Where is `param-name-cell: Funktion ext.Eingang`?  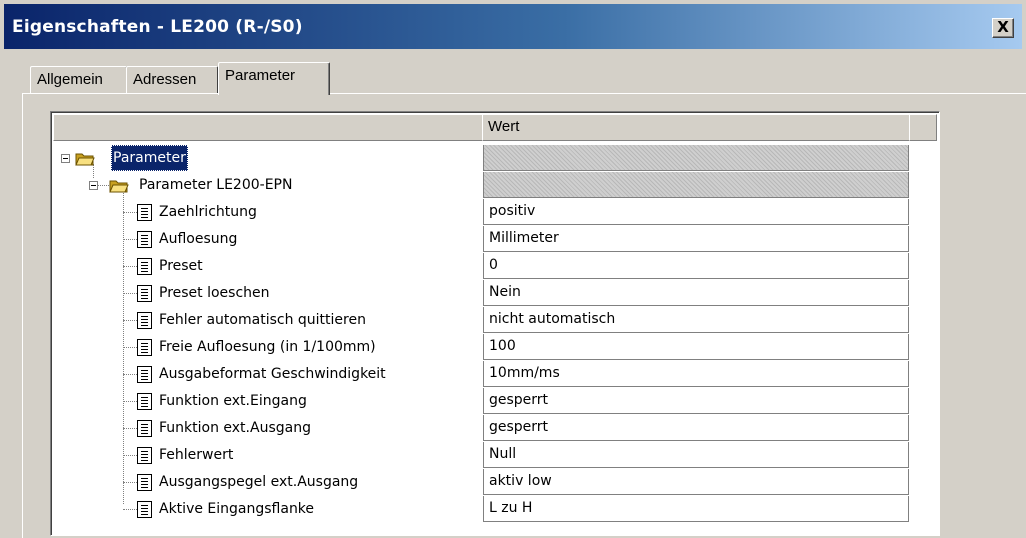
param-name-cell: Funktion ext.Eingang is located at coordinates (267, 401).